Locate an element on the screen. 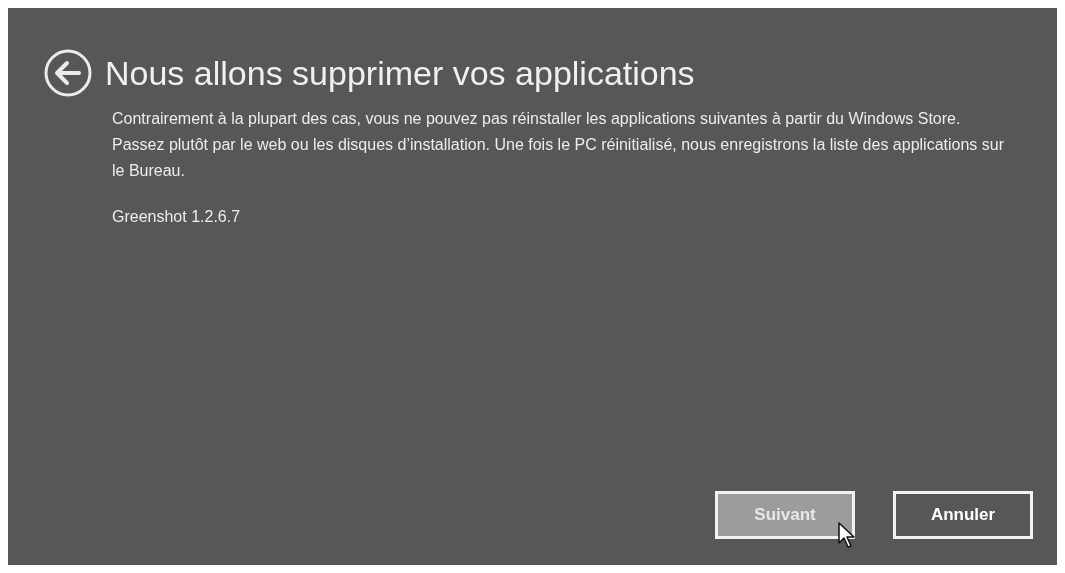 The image size is (1065, 573). page-title: Nous allons supprimer vos applications is located at coordinates (400, 73).